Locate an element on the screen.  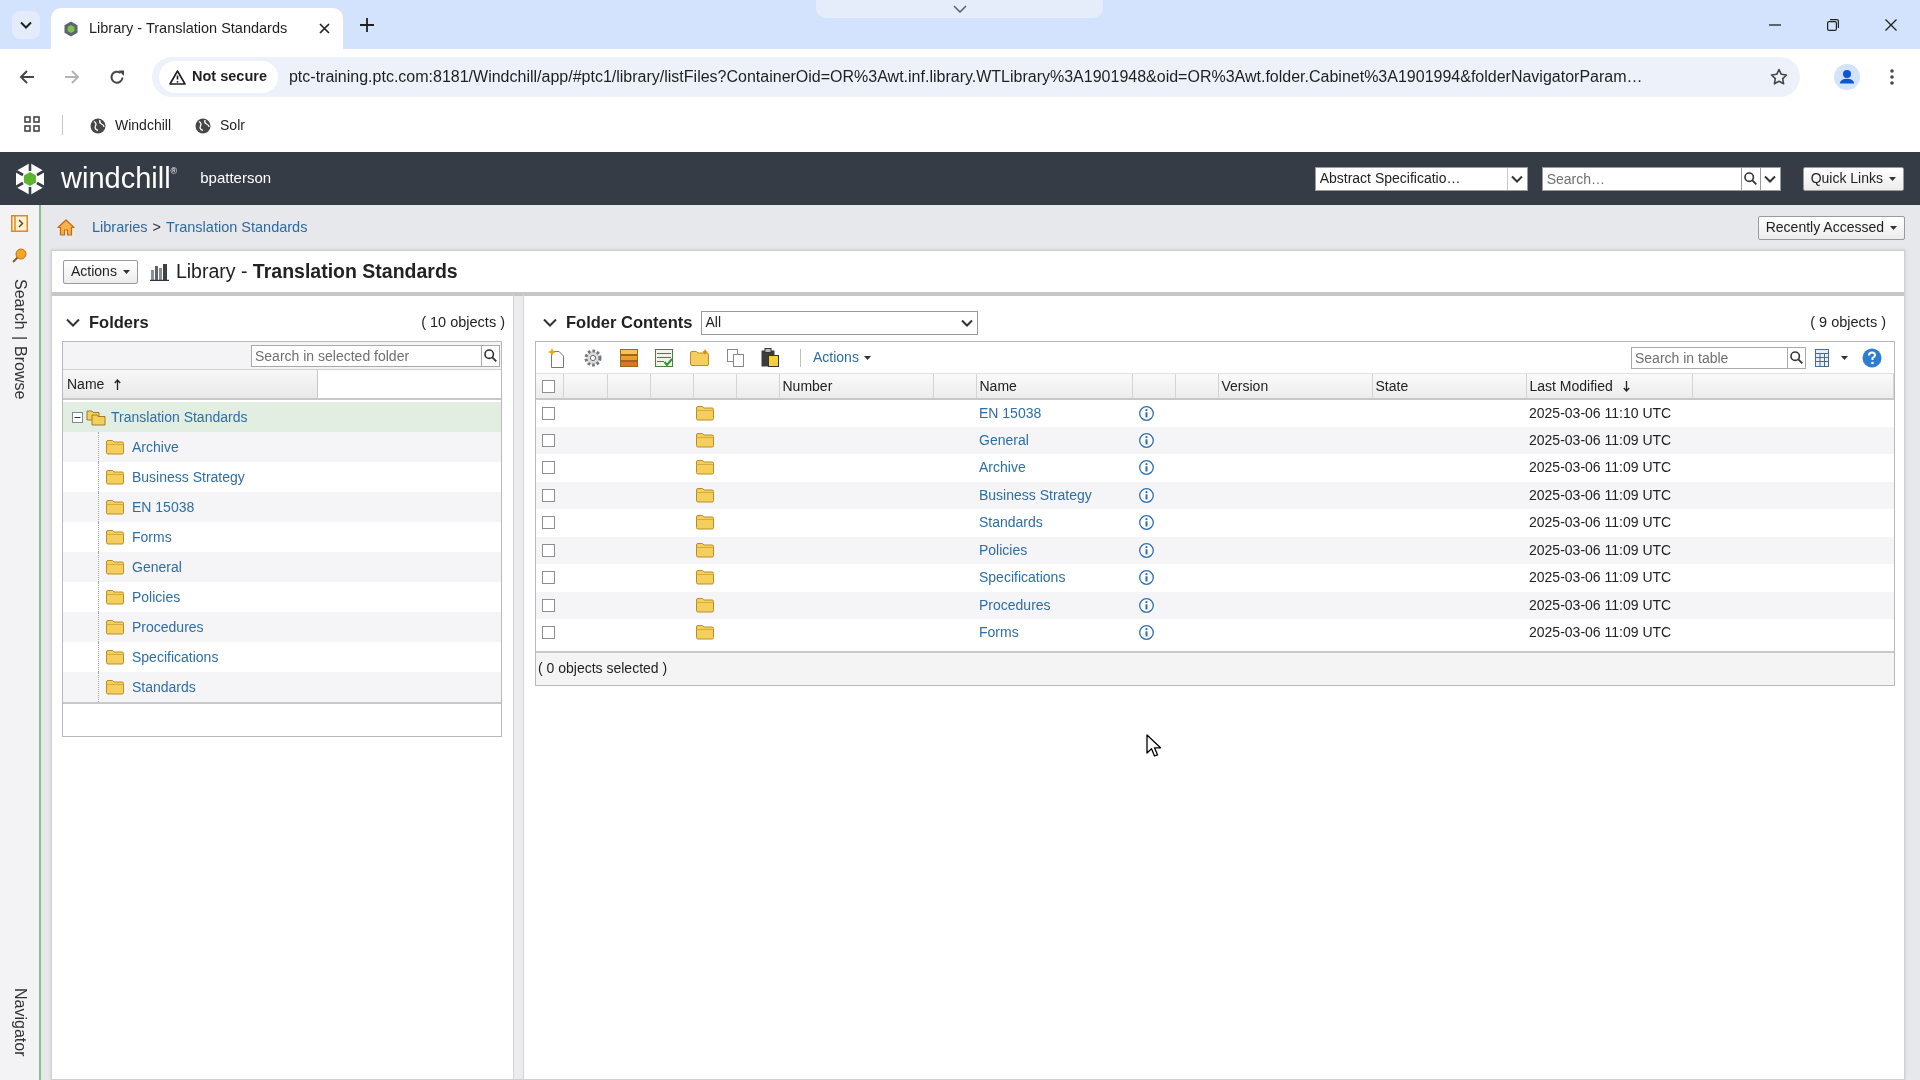
actions-button: Actions is located at coordinates (100, 271).